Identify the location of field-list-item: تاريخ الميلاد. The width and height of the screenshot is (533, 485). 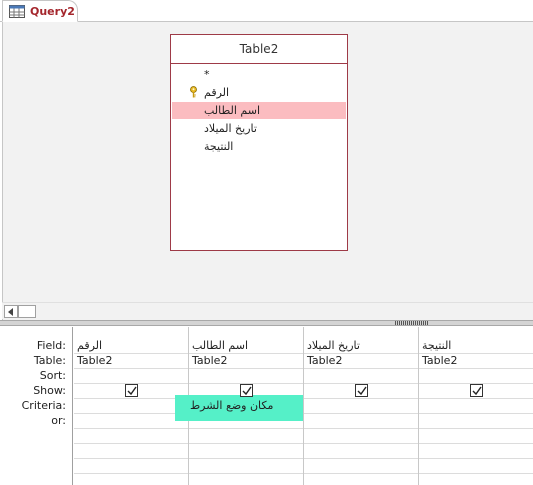
(259, 128).